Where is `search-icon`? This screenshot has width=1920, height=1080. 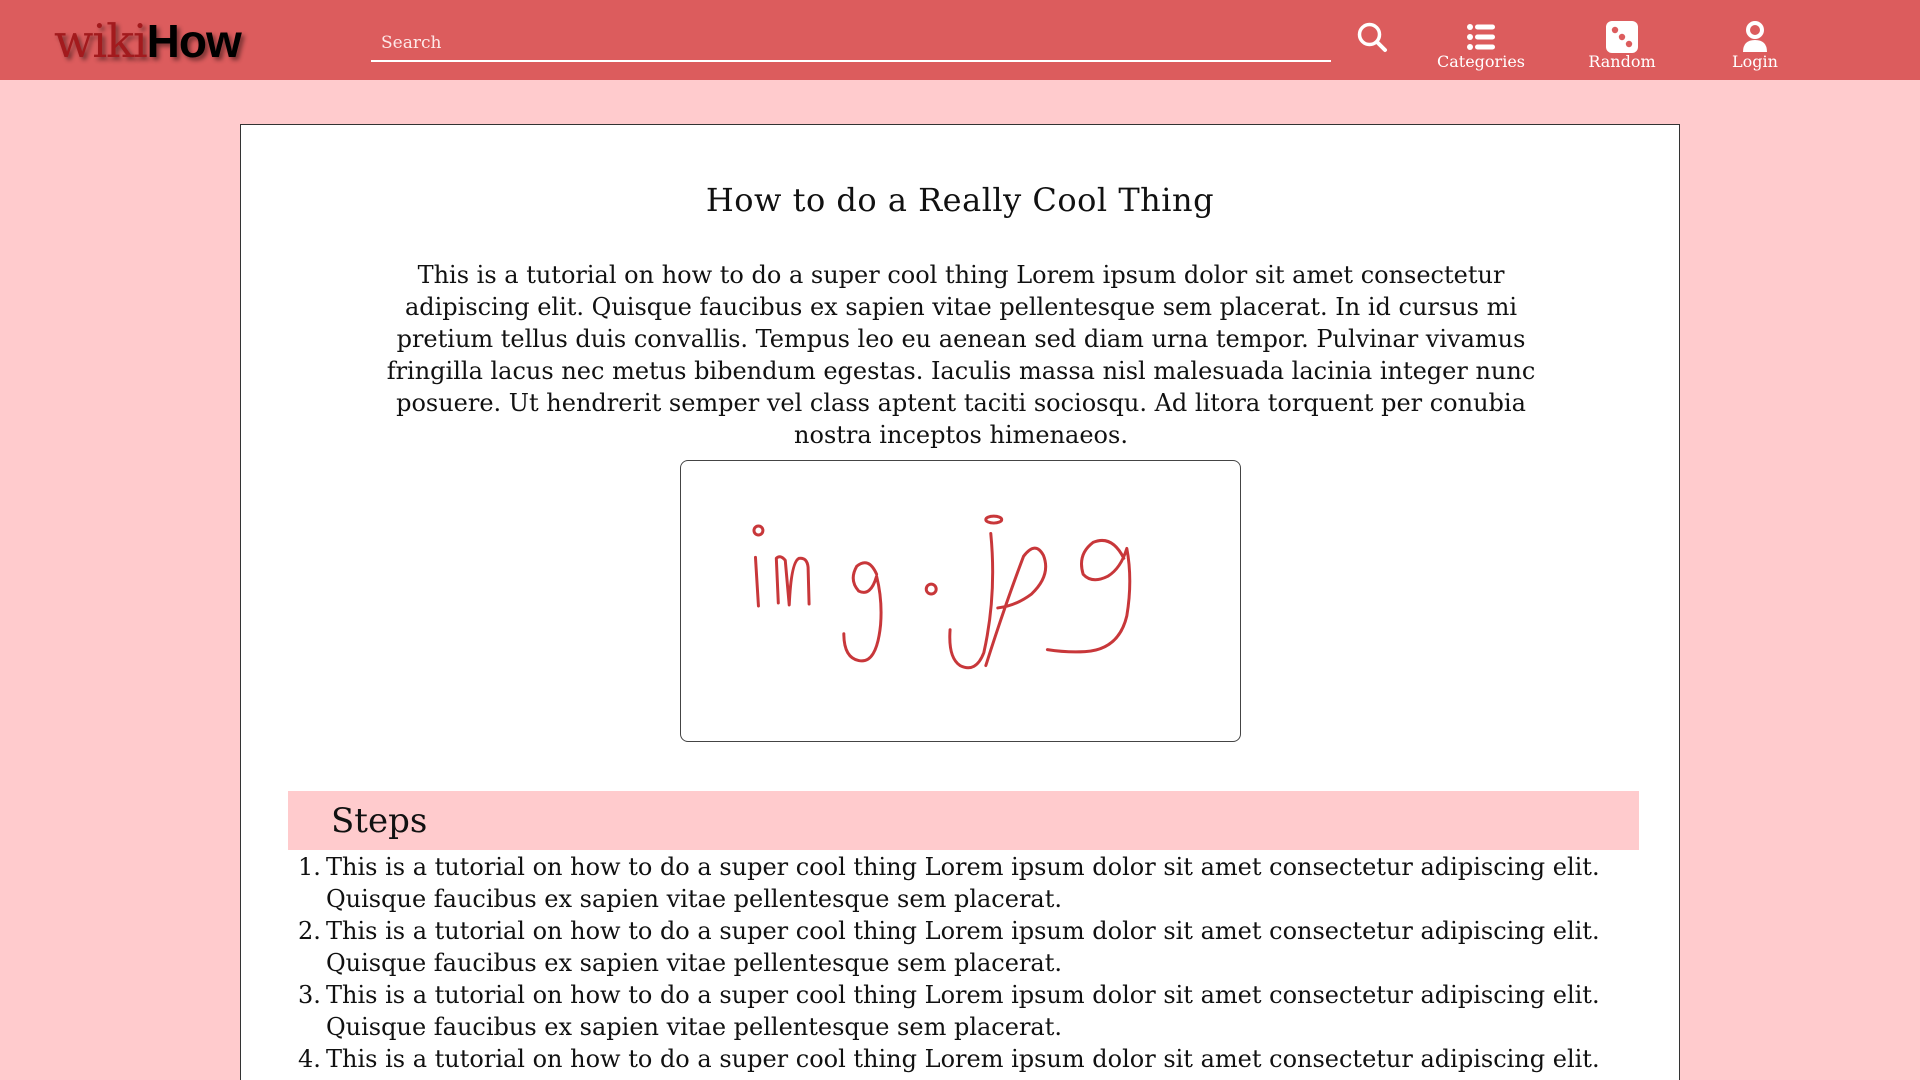
search-icon is located at coordinates (1372, 37).